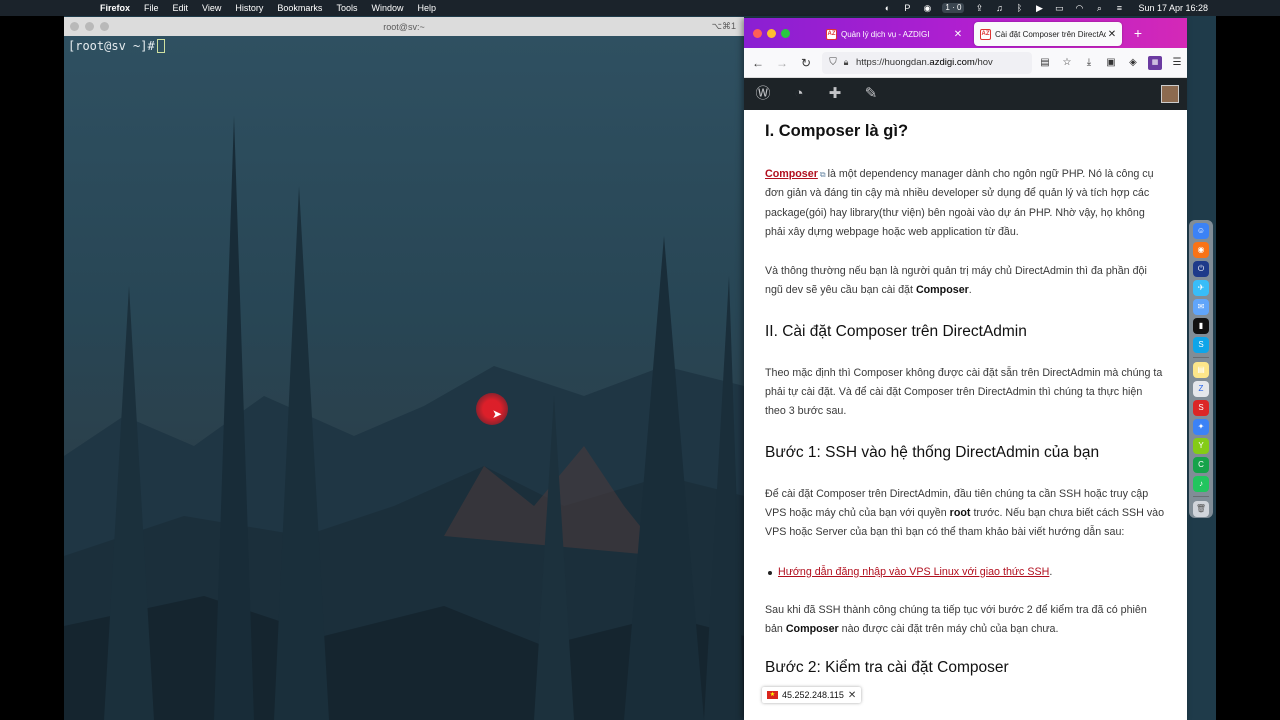 This screenshot has height=720, width=1280. What do you see at coordinates (1201, 307) in the screenshot?
I see `mail-icon: ✉` at bounding box center [1201, 307].